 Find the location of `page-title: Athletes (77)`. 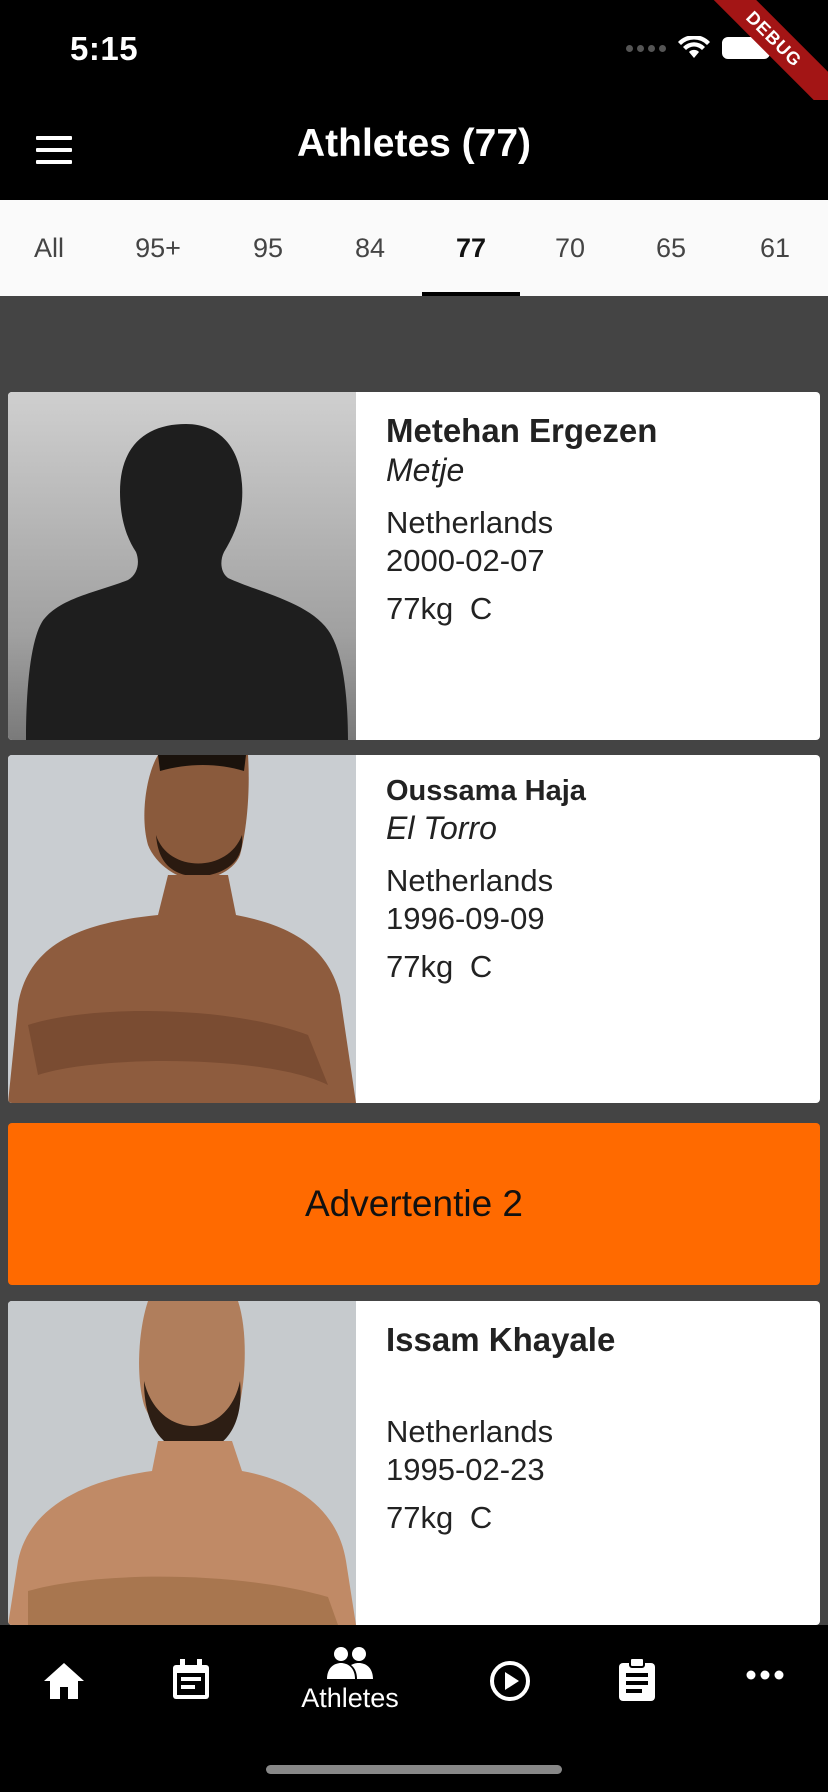

page-title: Athletes (77) is located at coordinates (414, 143).